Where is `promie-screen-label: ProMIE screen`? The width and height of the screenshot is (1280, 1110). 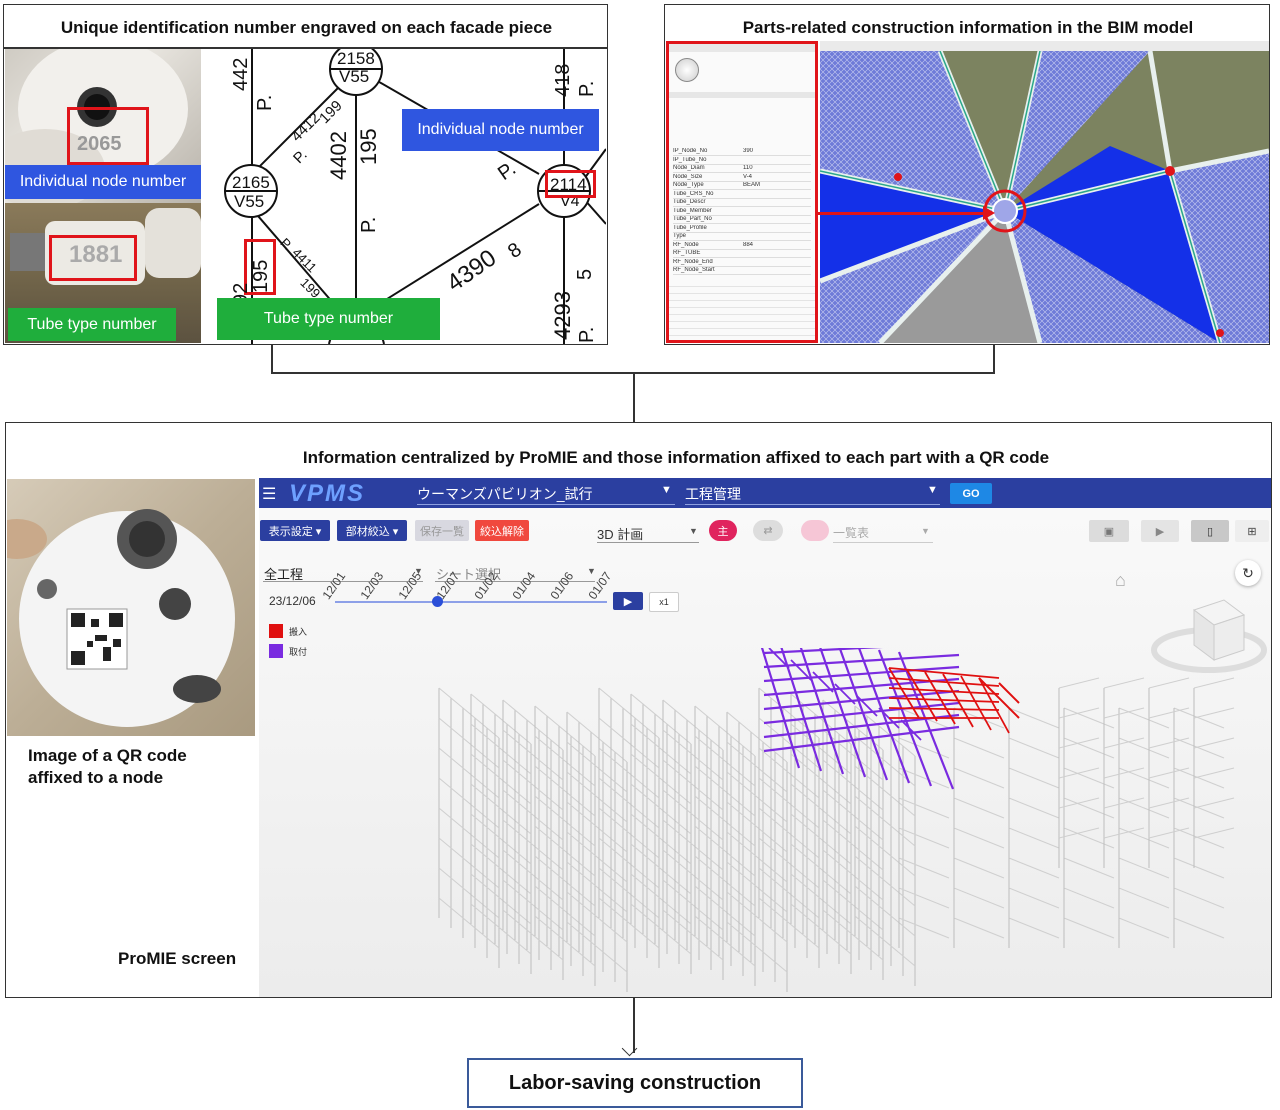 promie-screen-label: ProMIE screen is located at coordinates (177, 958).